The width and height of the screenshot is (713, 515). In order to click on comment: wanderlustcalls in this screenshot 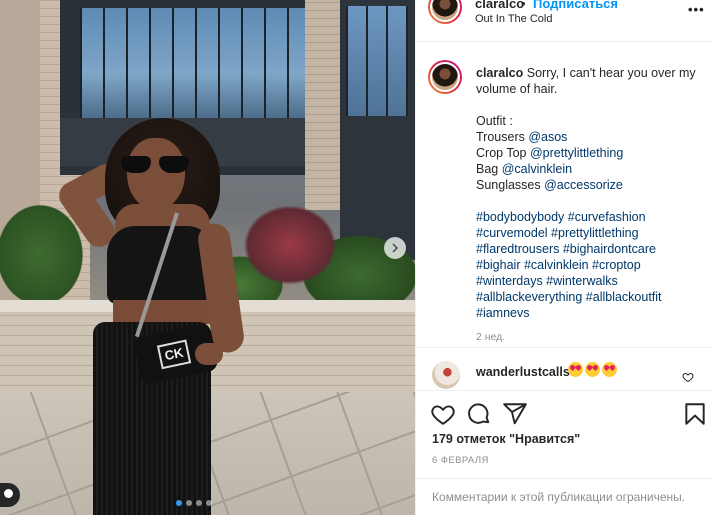, I will do `click(564, 373)`.